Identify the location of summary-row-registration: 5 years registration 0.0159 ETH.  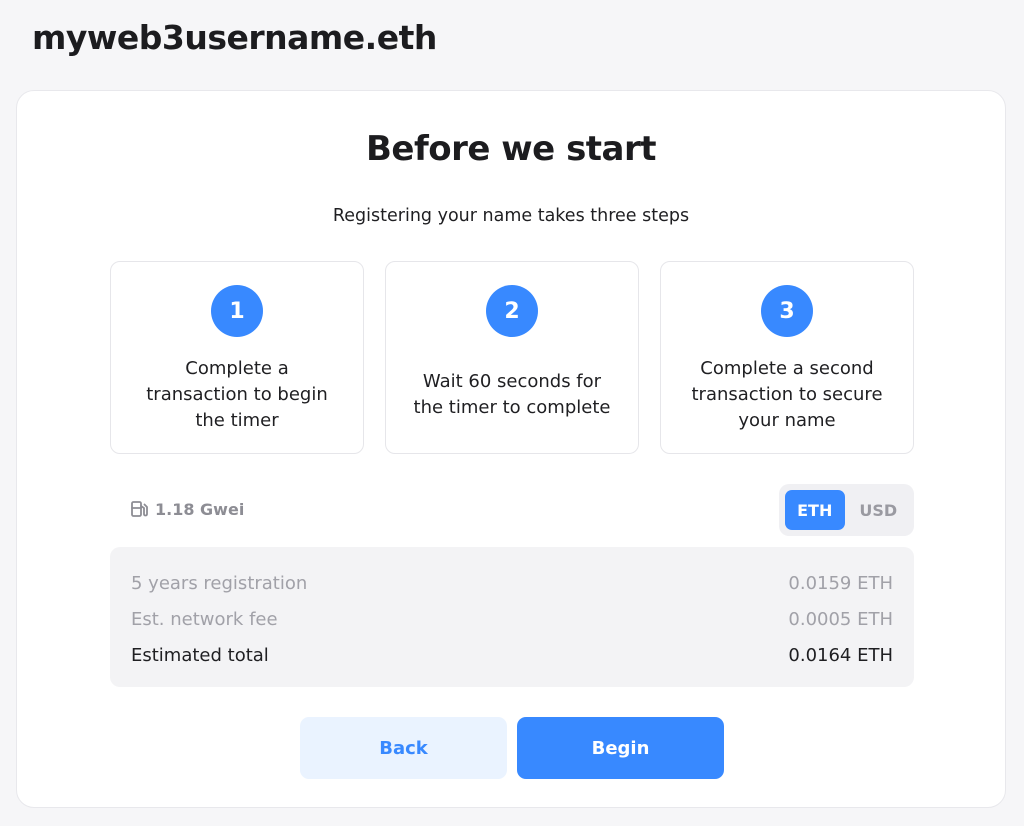
(512, 583).